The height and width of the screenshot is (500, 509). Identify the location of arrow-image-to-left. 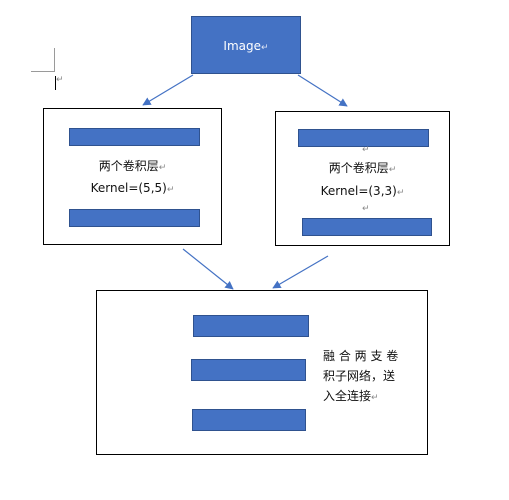
(168, 90).